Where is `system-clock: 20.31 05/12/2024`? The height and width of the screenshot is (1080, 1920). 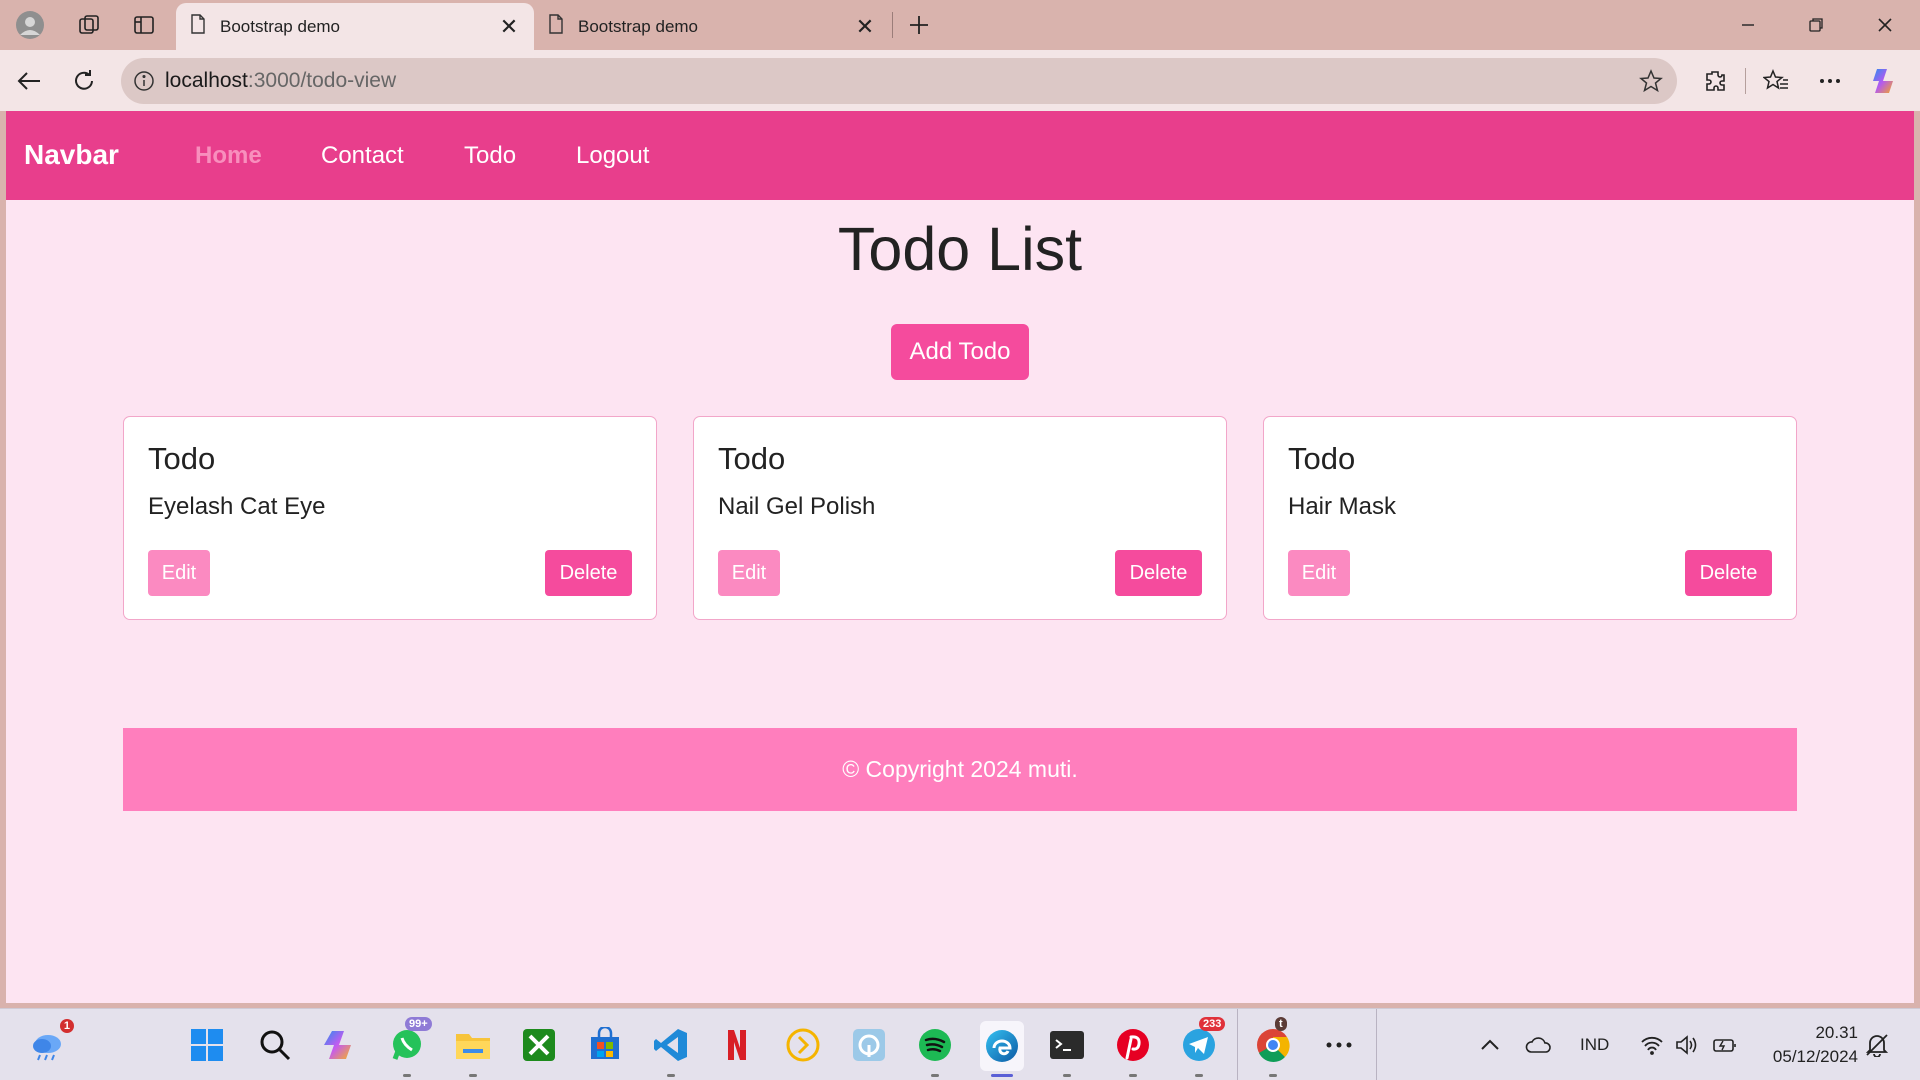
system-clock: 20.31 05/12/2024 is located at coordinates (1815, 1045).